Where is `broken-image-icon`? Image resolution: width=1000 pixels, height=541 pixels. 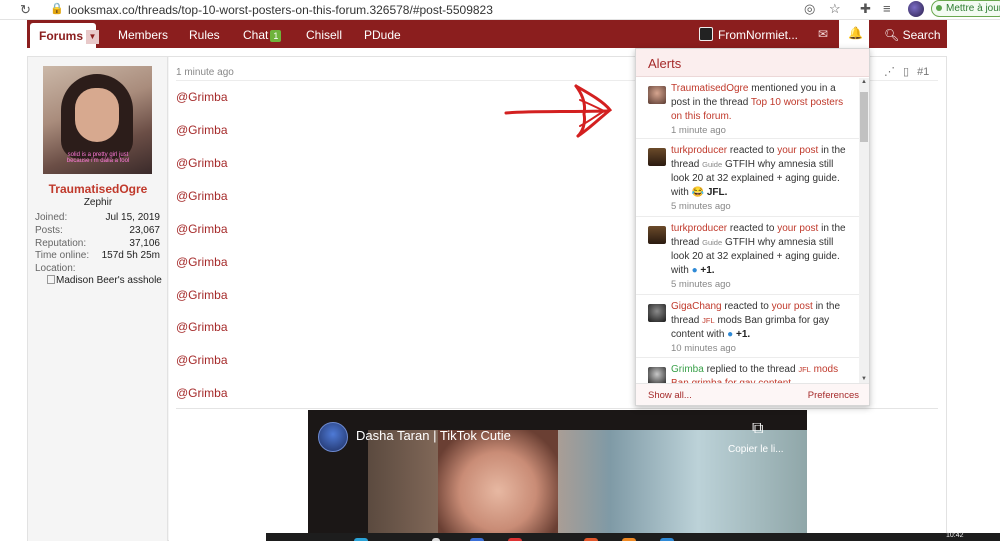
broken-image-icon is located at coordinates (51, 279).